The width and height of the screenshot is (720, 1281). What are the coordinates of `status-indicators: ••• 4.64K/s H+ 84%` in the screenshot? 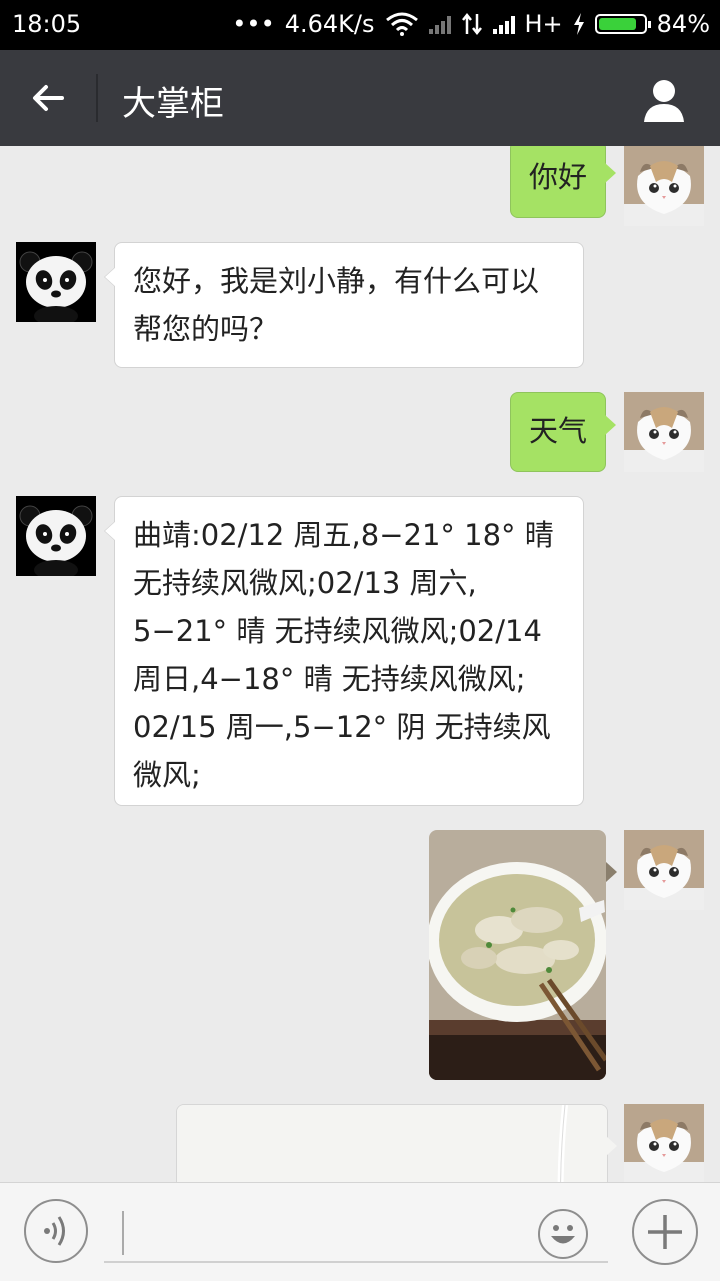 It's located at (471, 24).